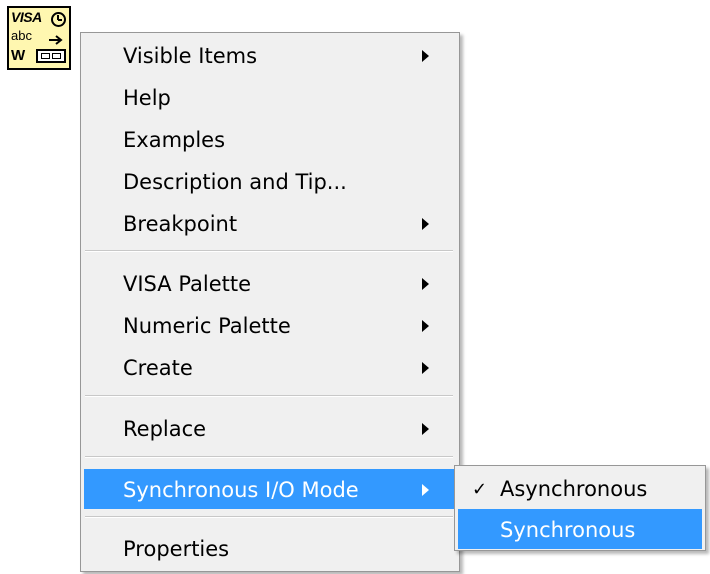  Describe the element at coordinates (480, 489) in the screenshot. I see `checkmark-icon: ✓` at that location.